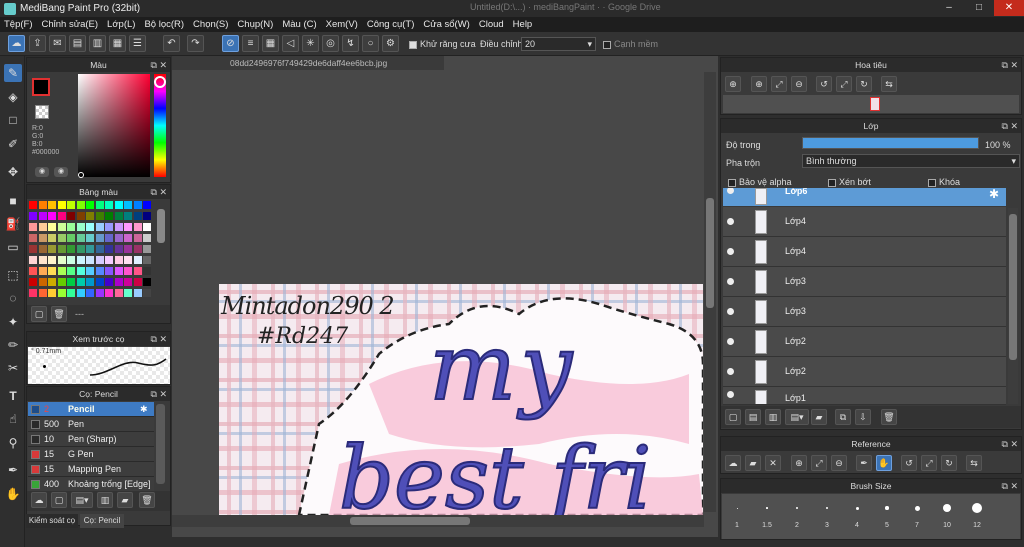  What do you see at coordinates (839, 463) in the screenshot?
I see `zoom-out-icon: ⊖` at bounding box center [839, 463].